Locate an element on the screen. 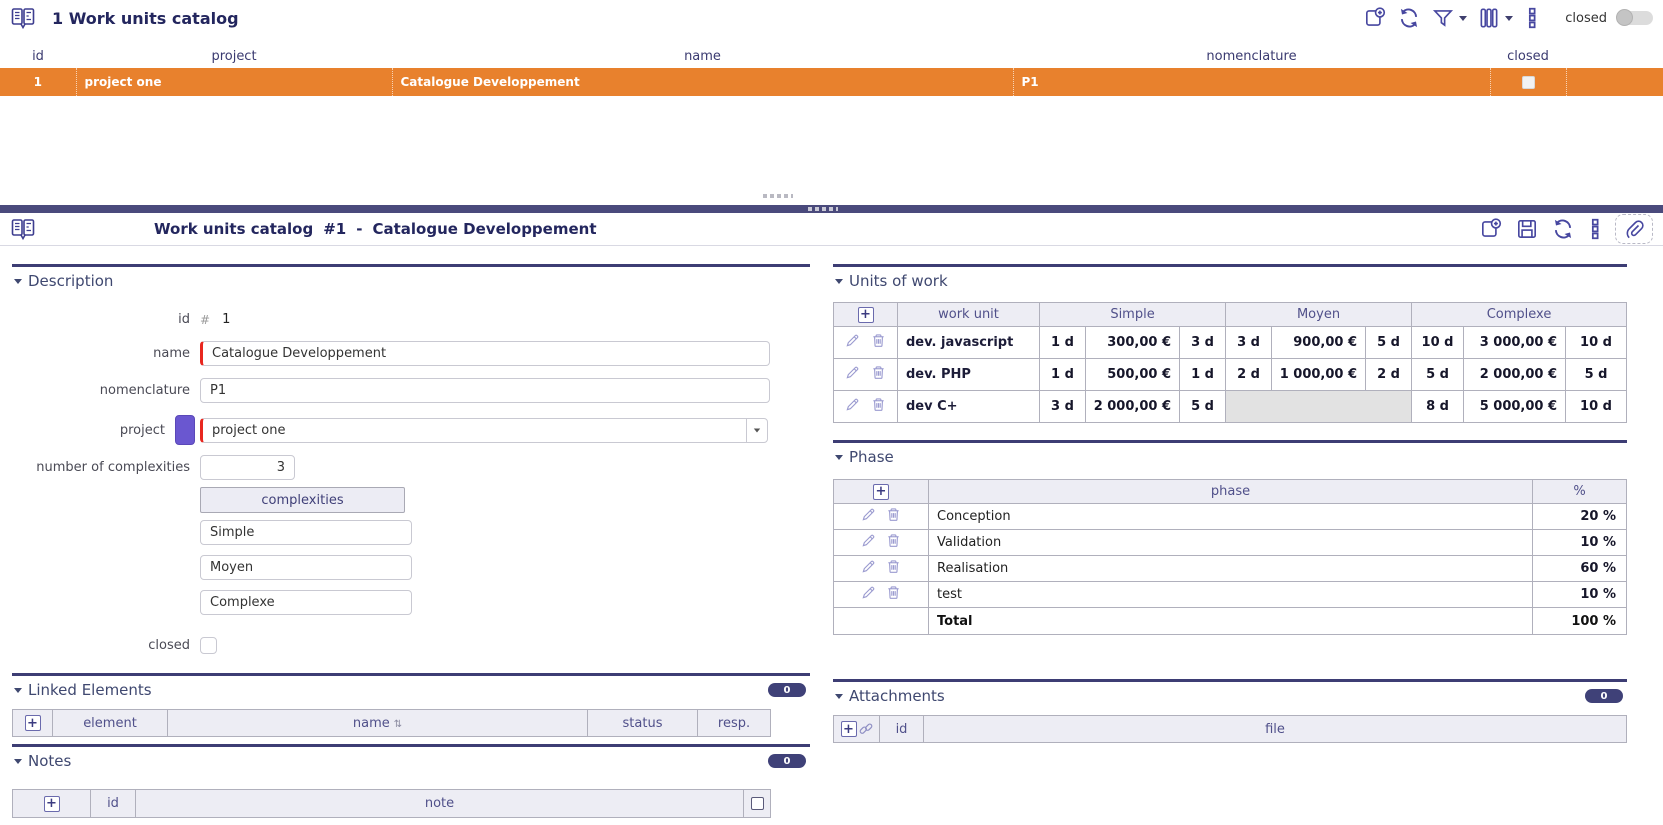  row-closed-cell is located at coordinates (1527, 82).